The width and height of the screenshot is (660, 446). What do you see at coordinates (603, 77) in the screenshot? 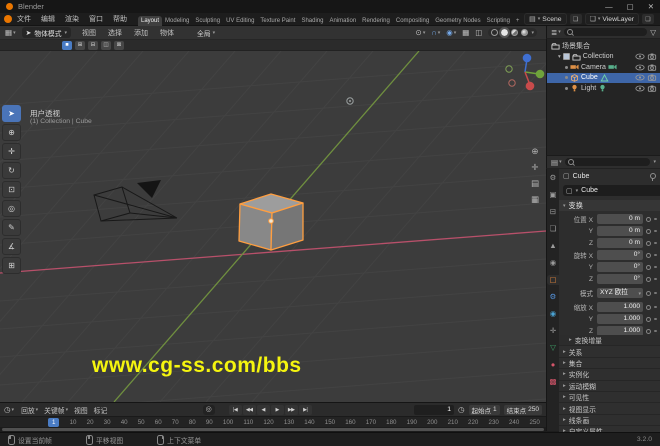
I see `outliner-row-Cube: Cube` at bounding box center [603, 77].